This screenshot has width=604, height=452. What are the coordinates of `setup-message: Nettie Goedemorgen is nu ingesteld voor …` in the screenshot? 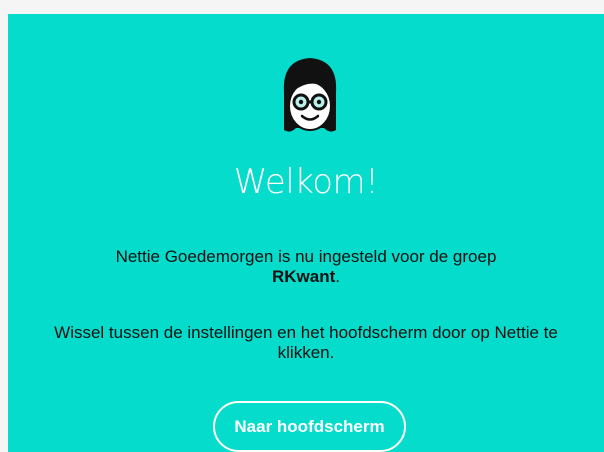 It's located at (306, 267).